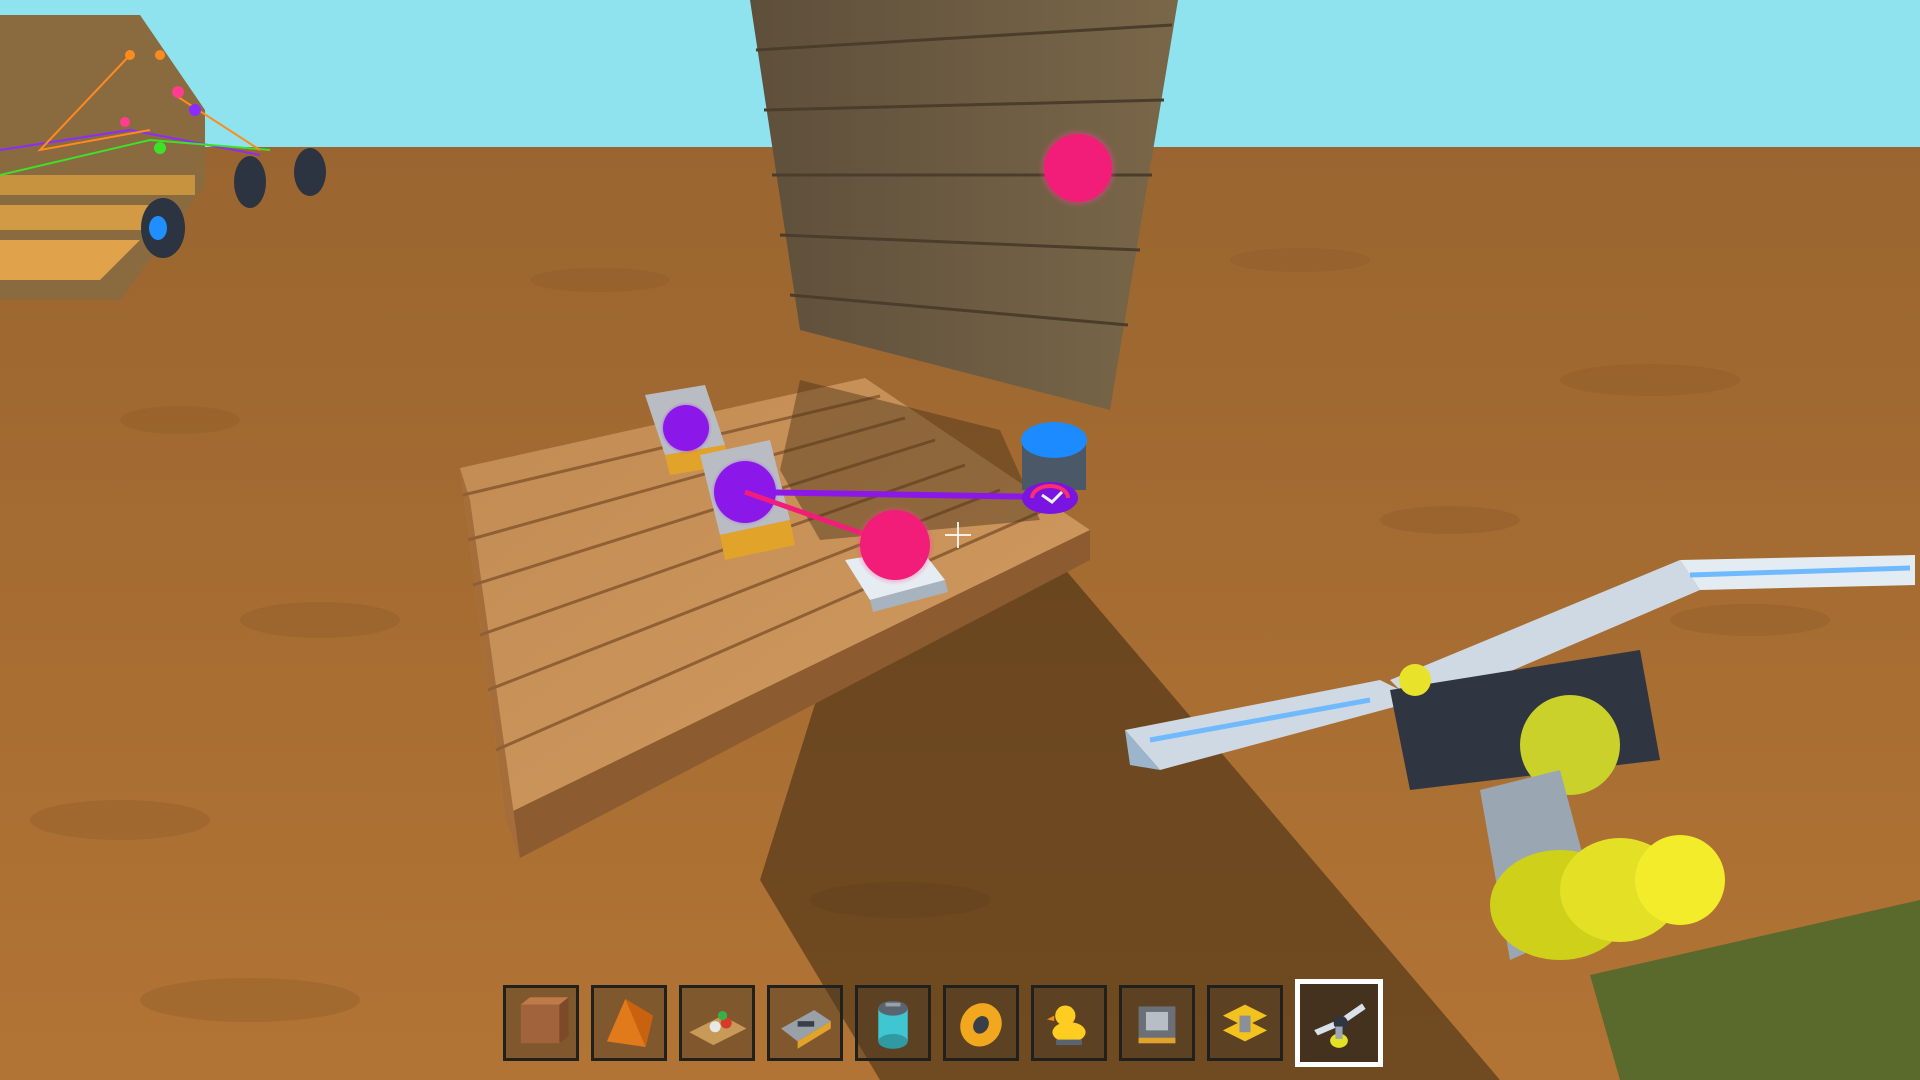  I want to click on engine-block-icon, so click(1157, 1025).